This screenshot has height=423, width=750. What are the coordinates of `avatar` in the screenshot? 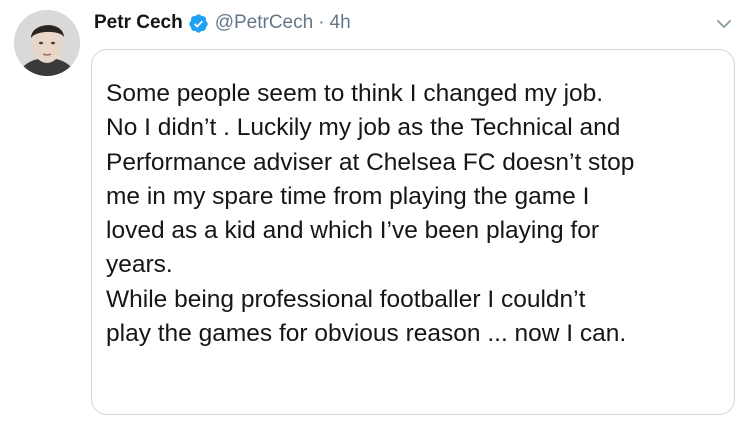 It's located at (47, 43).